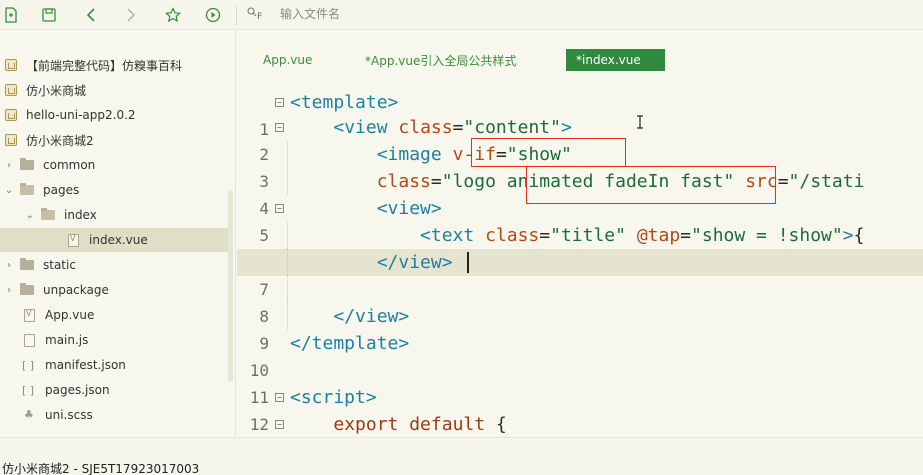 The height and width of the screenshot is (475, 923). Describe the element at coordinates (350, 343) in the screenshot. I see `code-text: </template>` at that location.